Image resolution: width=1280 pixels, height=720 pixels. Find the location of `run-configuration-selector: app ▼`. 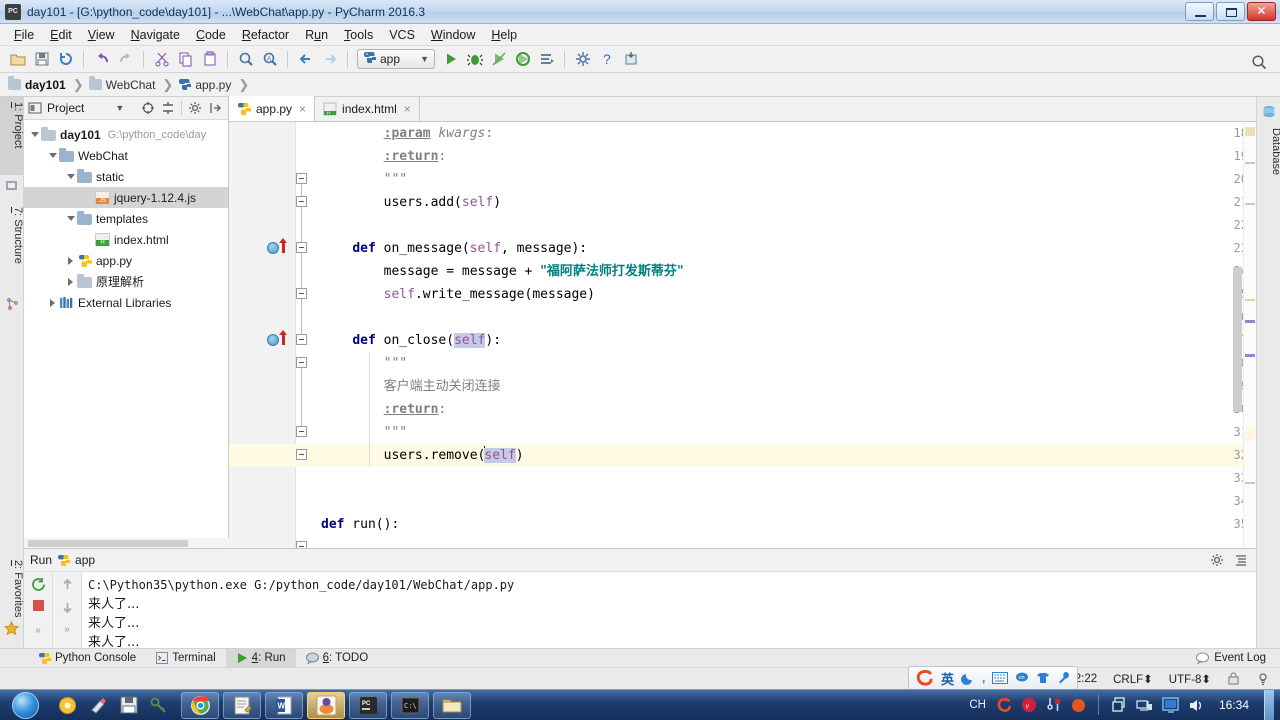

run-configuration-selector: app ▼ is located at coordinates (396, 59).